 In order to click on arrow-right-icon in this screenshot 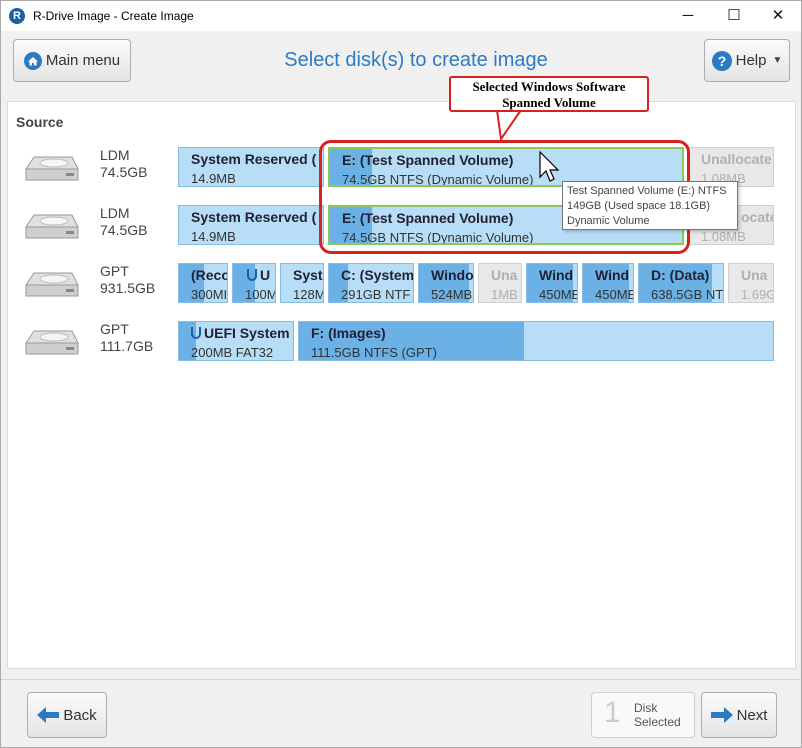, I will do `click(721, 715)`.